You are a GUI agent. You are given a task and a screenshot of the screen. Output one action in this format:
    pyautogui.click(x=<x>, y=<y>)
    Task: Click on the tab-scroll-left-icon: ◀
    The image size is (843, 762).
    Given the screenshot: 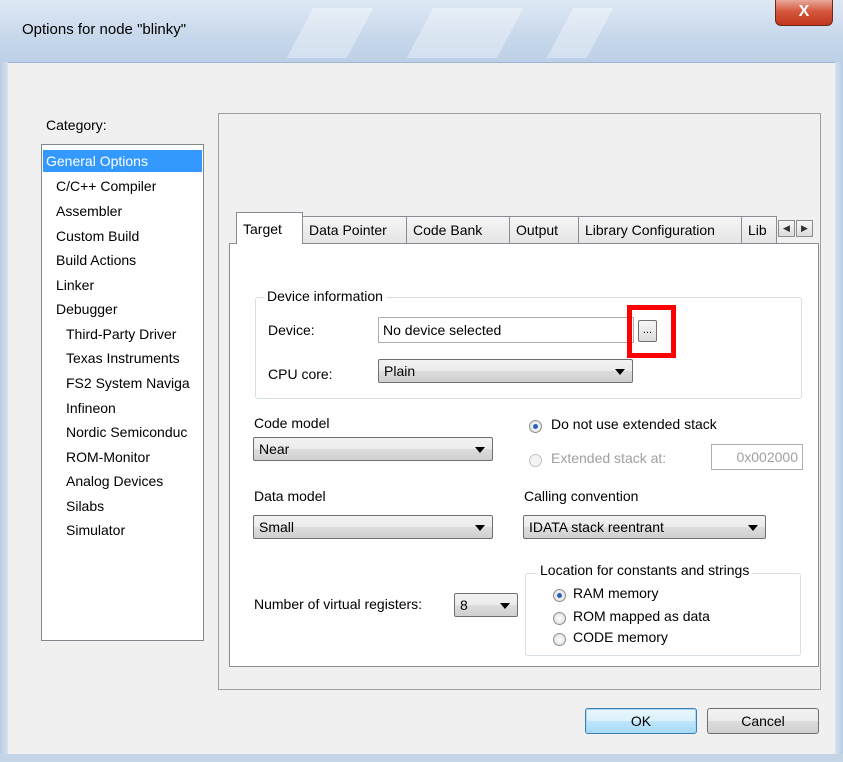 What is the action you would take?
    pyautogui.click(x=786, y=228)
    